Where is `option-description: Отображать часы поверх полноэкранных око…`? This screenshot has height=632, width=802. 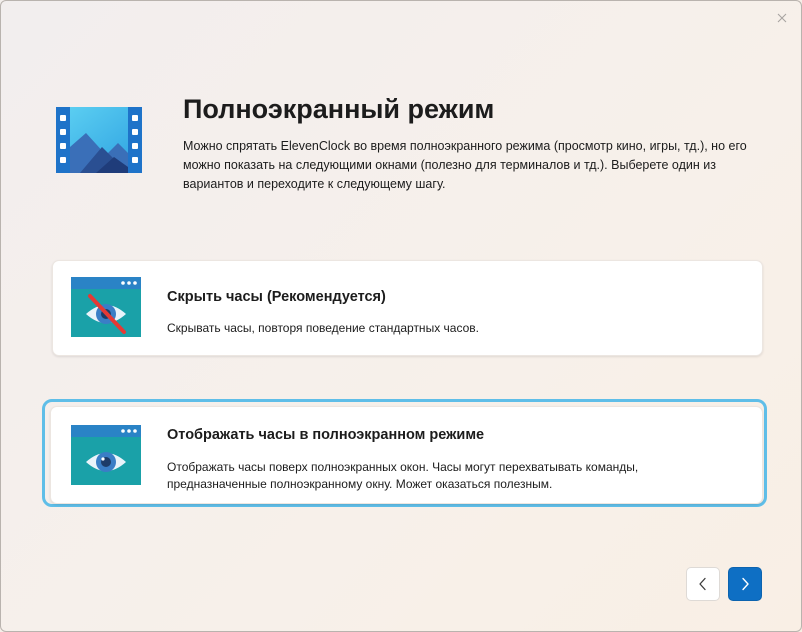
option-description: Отображать часы поверх полноэкранных око… is located at coordinates (403, 475).